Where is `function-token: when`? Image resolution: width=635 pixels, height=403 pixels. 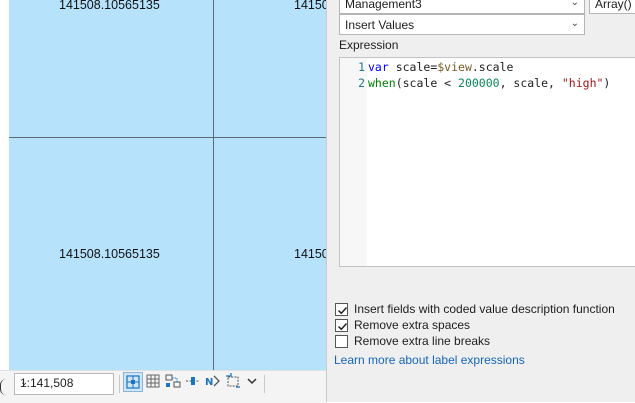 function-token: when is located at coordinates (382, 83).